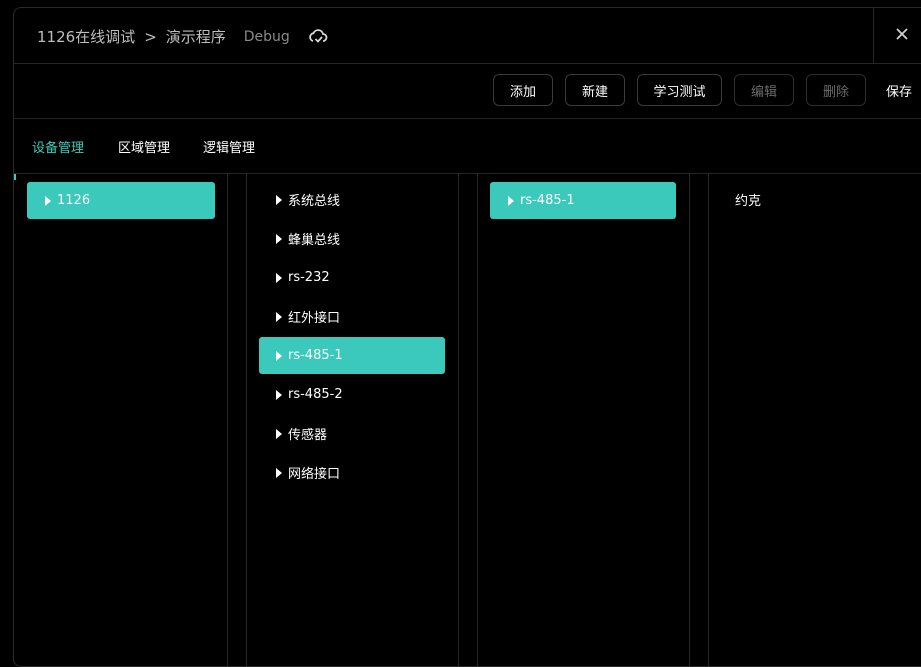 The width and height of the screenshot is (921, 667). Describe the element at coordinates (352, 433) in the screenshot. I see `bus-item: 传感器` at that location.